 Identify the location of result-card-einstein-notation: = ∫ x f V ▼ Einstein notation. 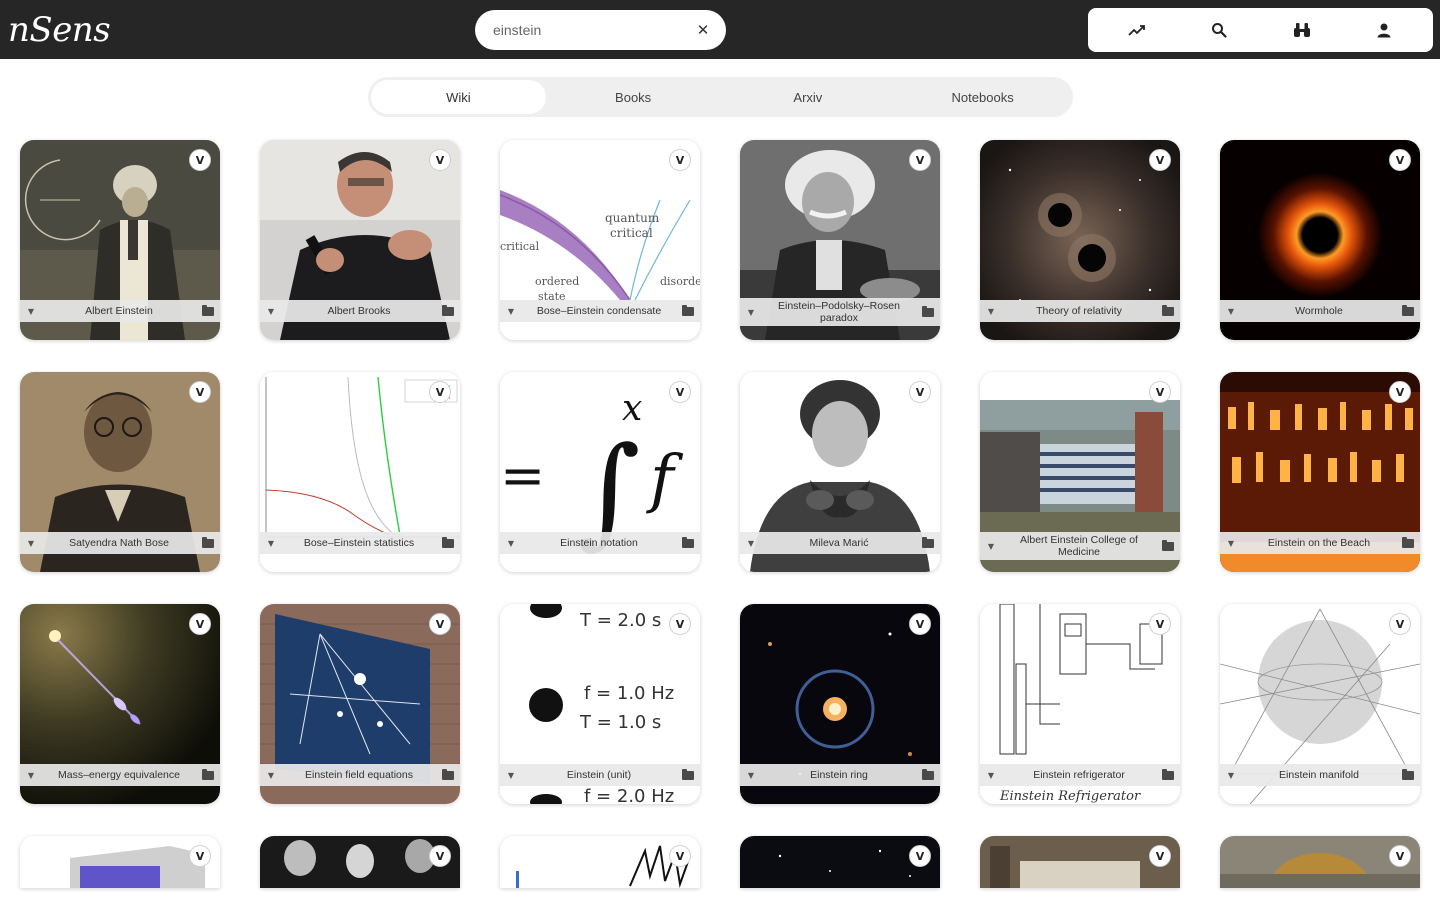
(600, 472).